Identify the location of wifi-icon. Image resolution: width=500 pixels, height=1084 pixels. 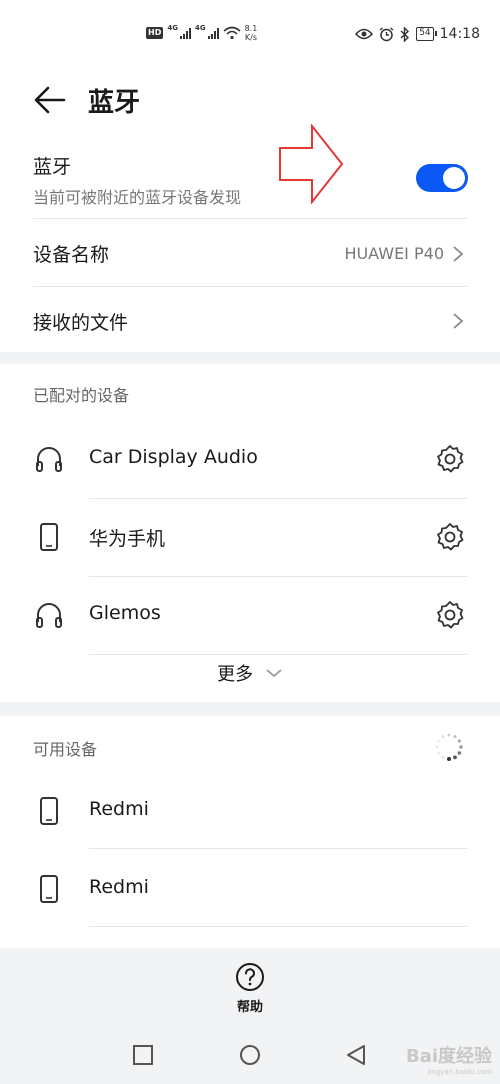
(232, 33).